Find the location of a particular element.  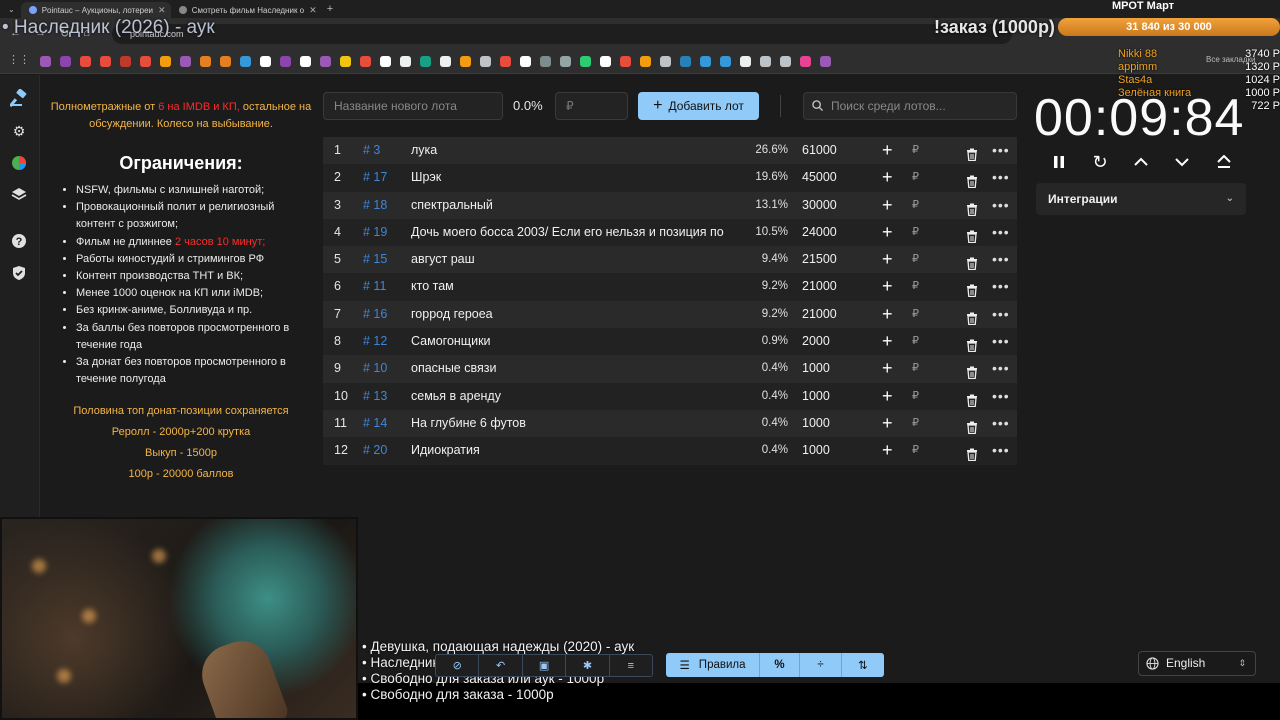

apps-icon: ⋮⋮ is located at coordinates (19, 59).